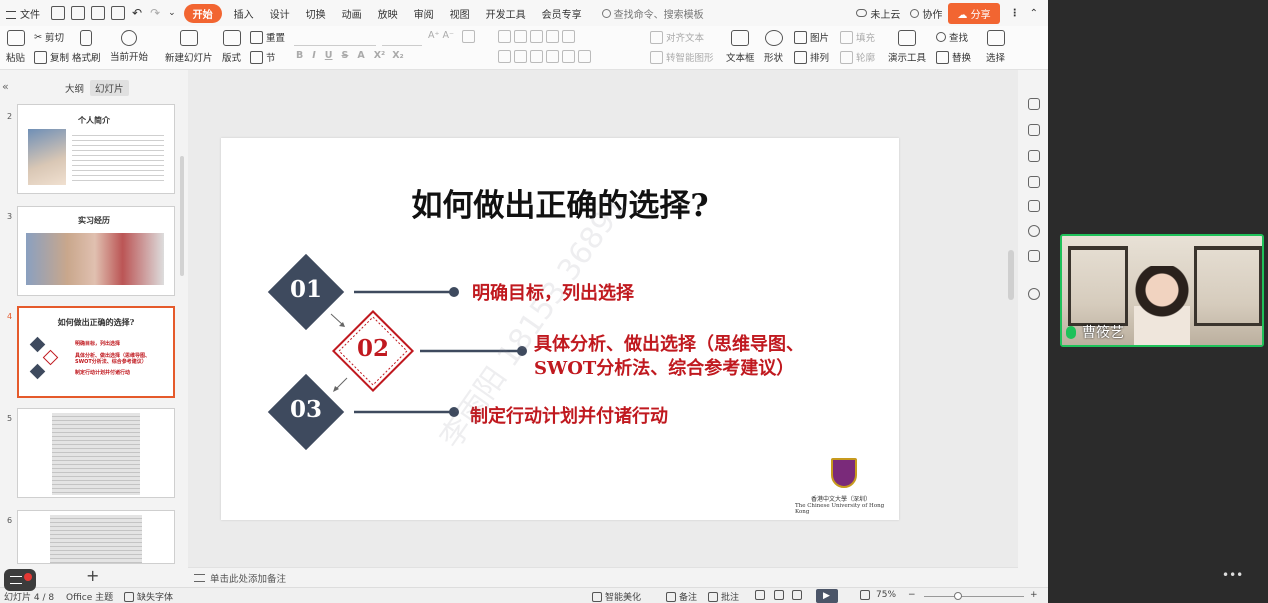 The height and width of the screenshot is (603, 1268). I want to click on floating-recorder-button, so click(20, 580).